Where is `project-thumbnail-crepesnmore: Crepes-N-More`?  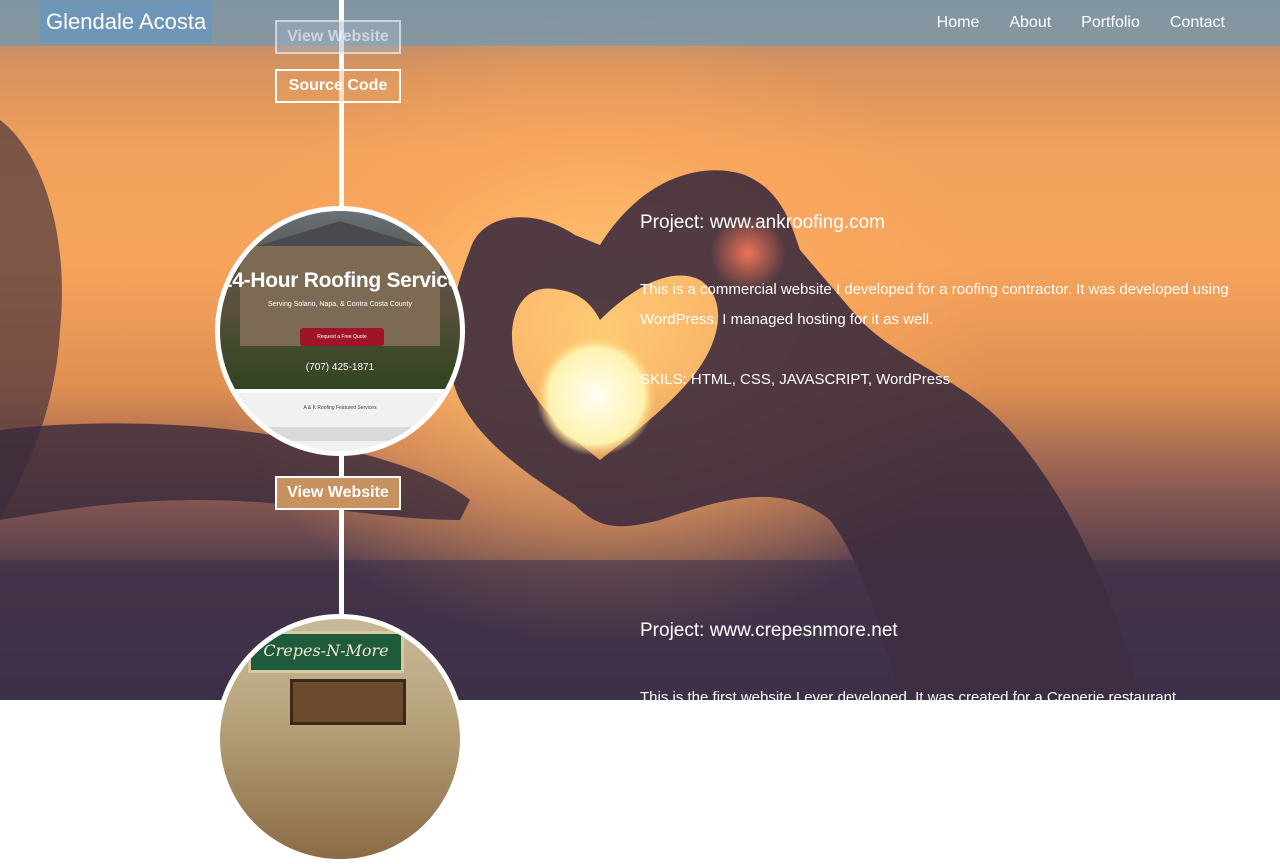
project-thumbnail-crepesnmore: Crepes-N-More is located at coordinates (340, 739).